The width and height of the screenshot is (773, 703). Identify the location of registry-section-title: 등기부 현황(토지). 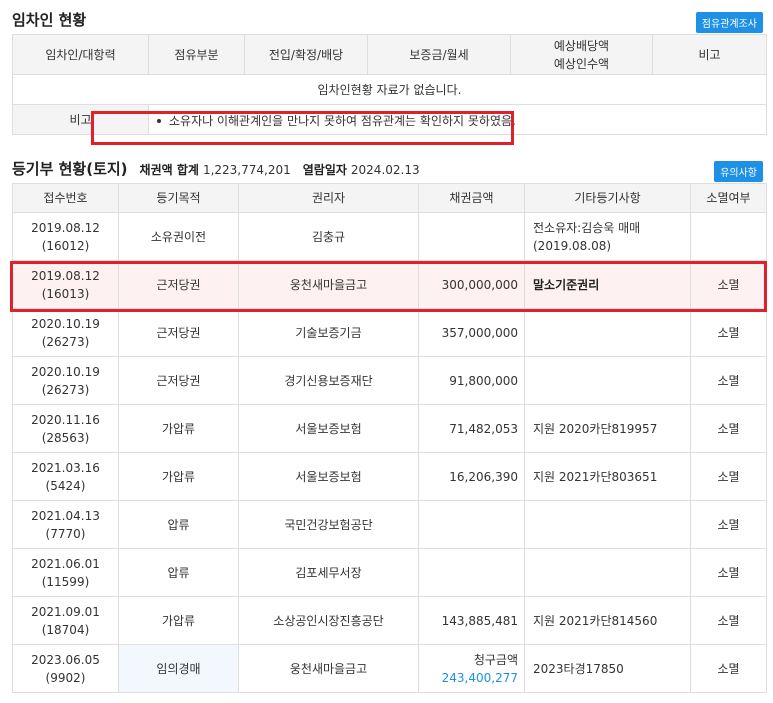
(70, 169).